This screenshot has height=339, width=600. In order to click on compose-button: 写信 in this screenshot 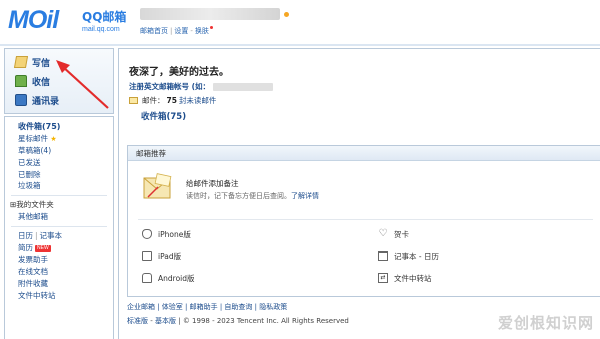, I will do `click(32, 62)`.